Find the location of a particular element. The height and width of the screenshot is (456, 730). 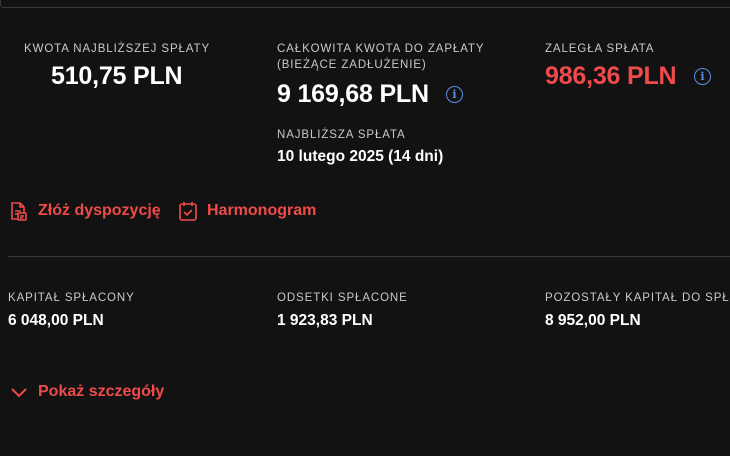

next-date-value: 10 lutego 2025 (14 dni) is located at coordinates (360, 156).